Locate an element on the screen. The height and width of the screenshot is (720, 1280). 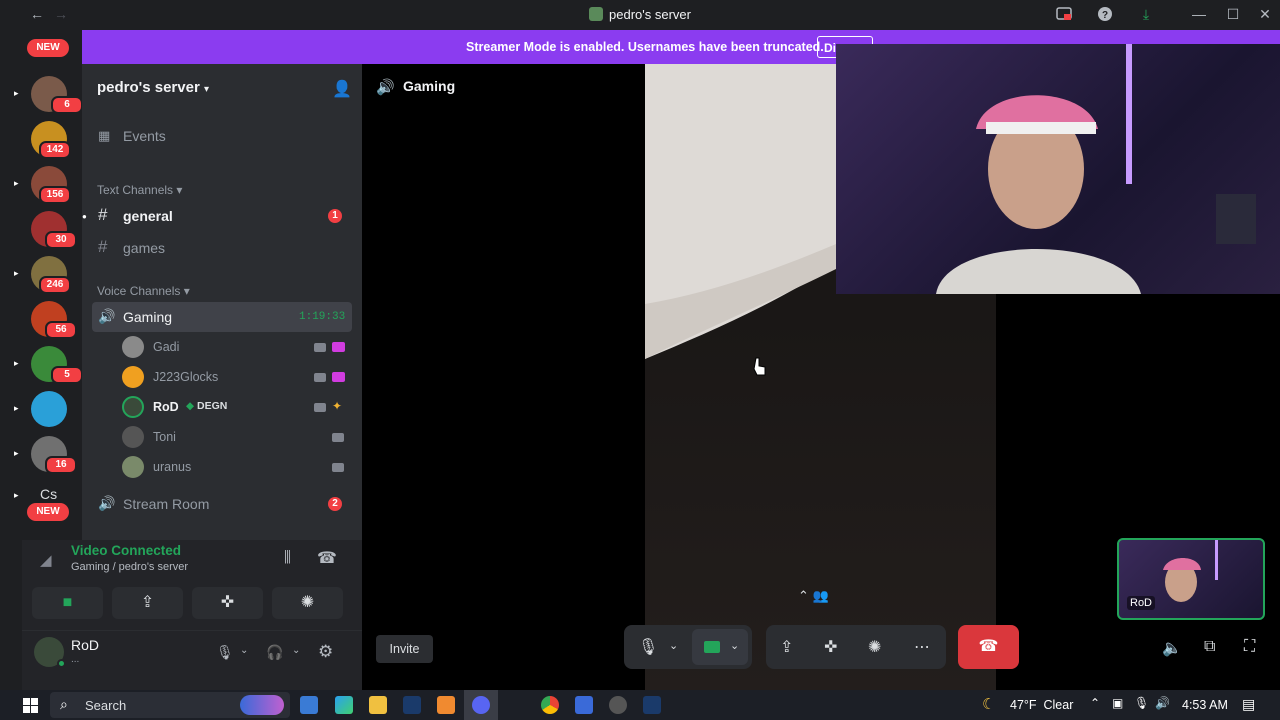
server-avatar: 6 is located at coordinates (57, 95).